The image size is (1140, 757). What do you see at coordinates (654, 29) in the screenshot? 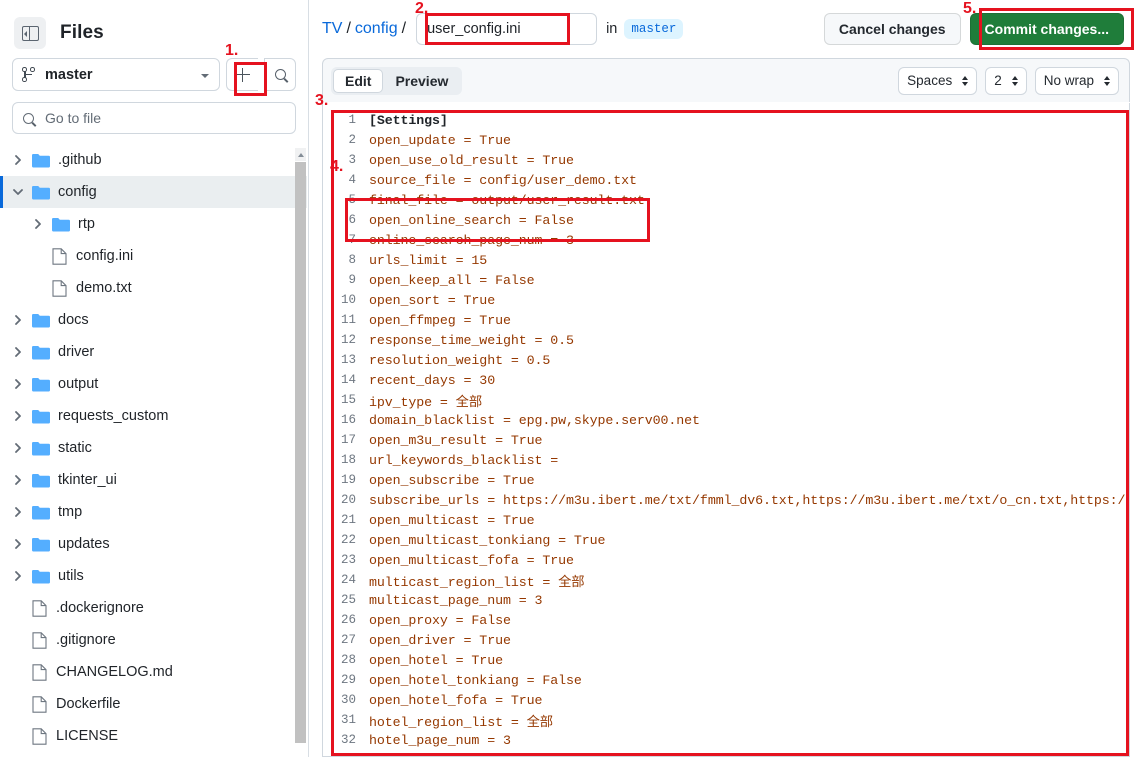
I see `branch-badge: master` at bounding box center [654, 29].